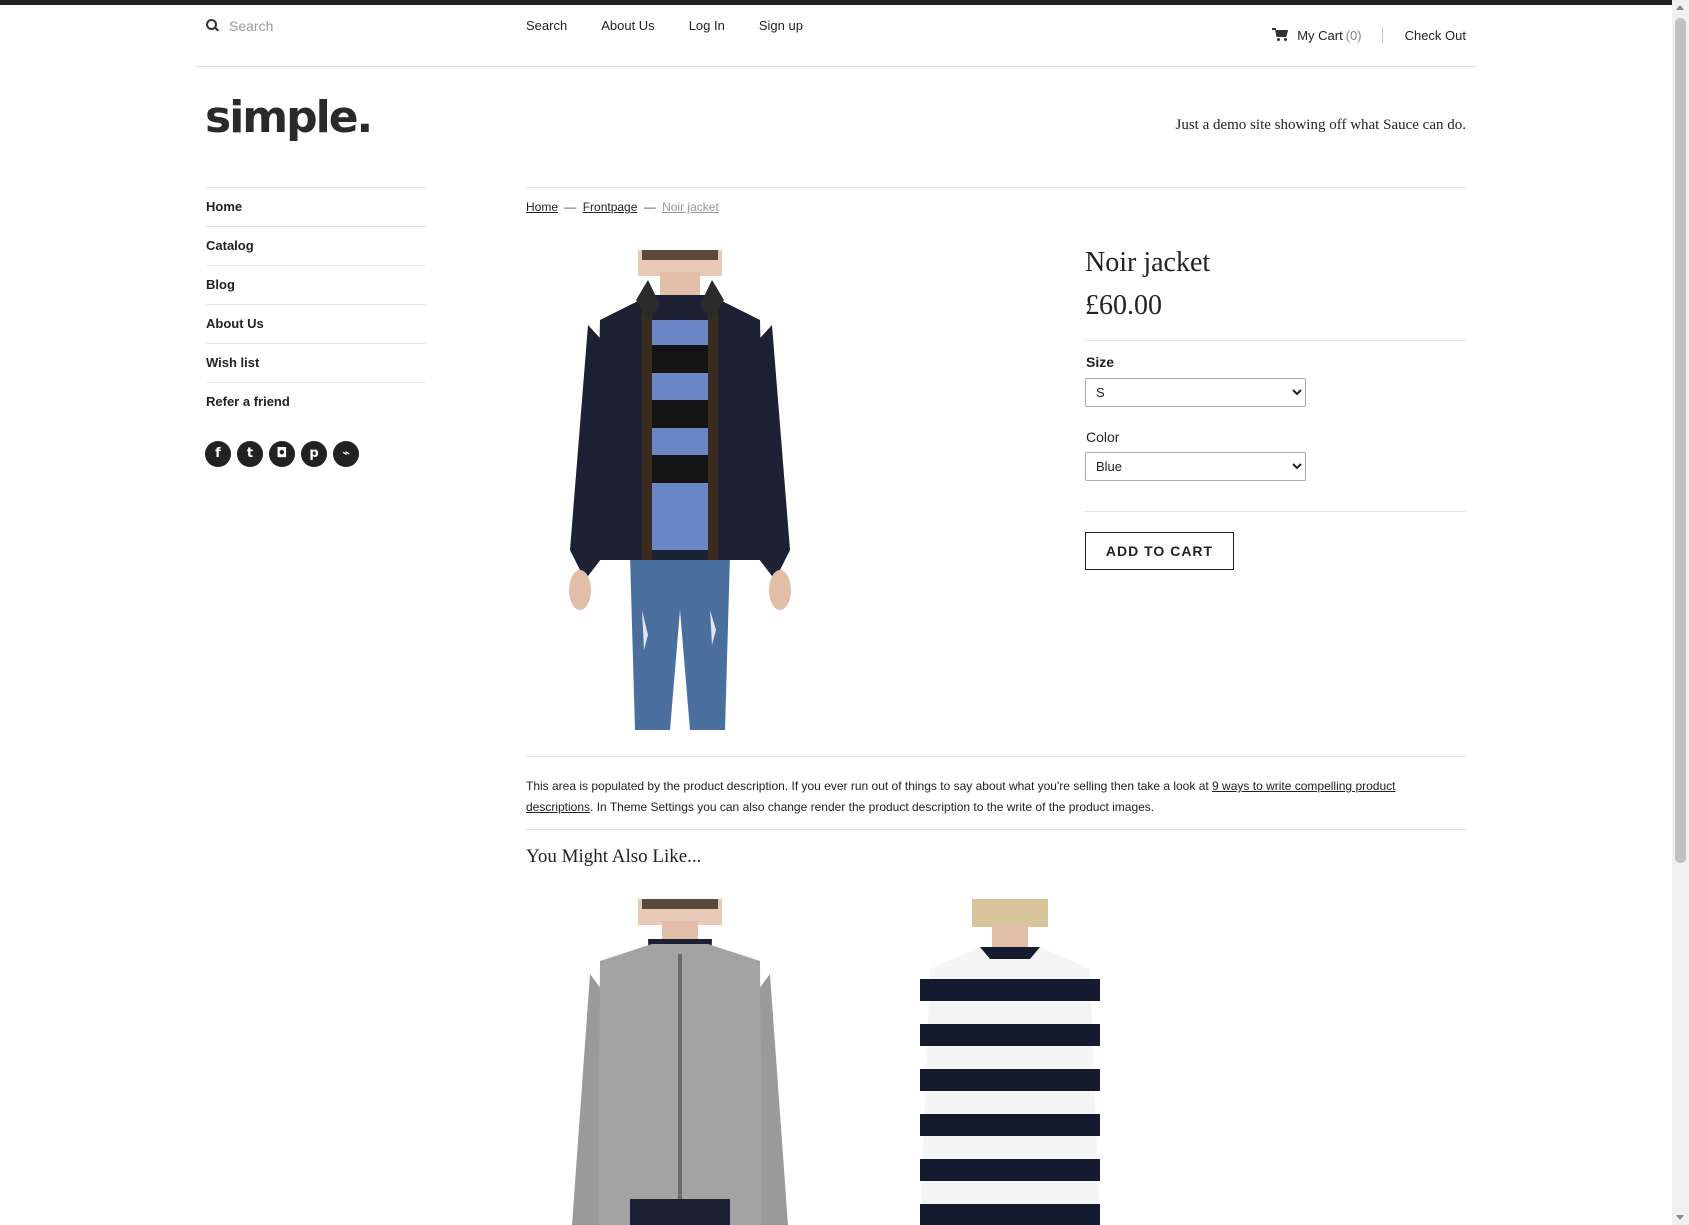  Describe the element at coordinates (610, 207) in the screenshot. I see `breadcrumb-frontpage: Frontpage` at that location.